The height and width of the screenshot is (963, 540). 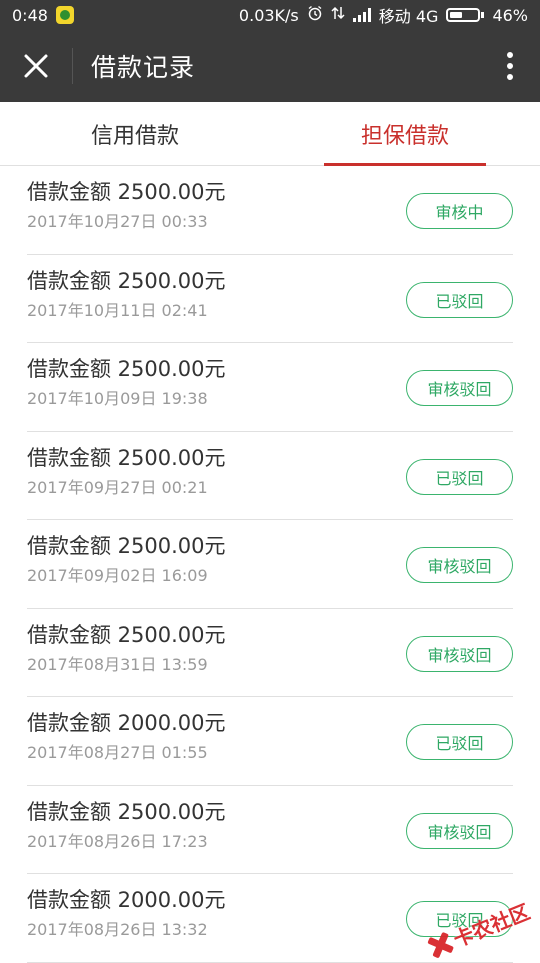 I want to click on network-speed: 0.03K/s, so click(x=268, y=15).